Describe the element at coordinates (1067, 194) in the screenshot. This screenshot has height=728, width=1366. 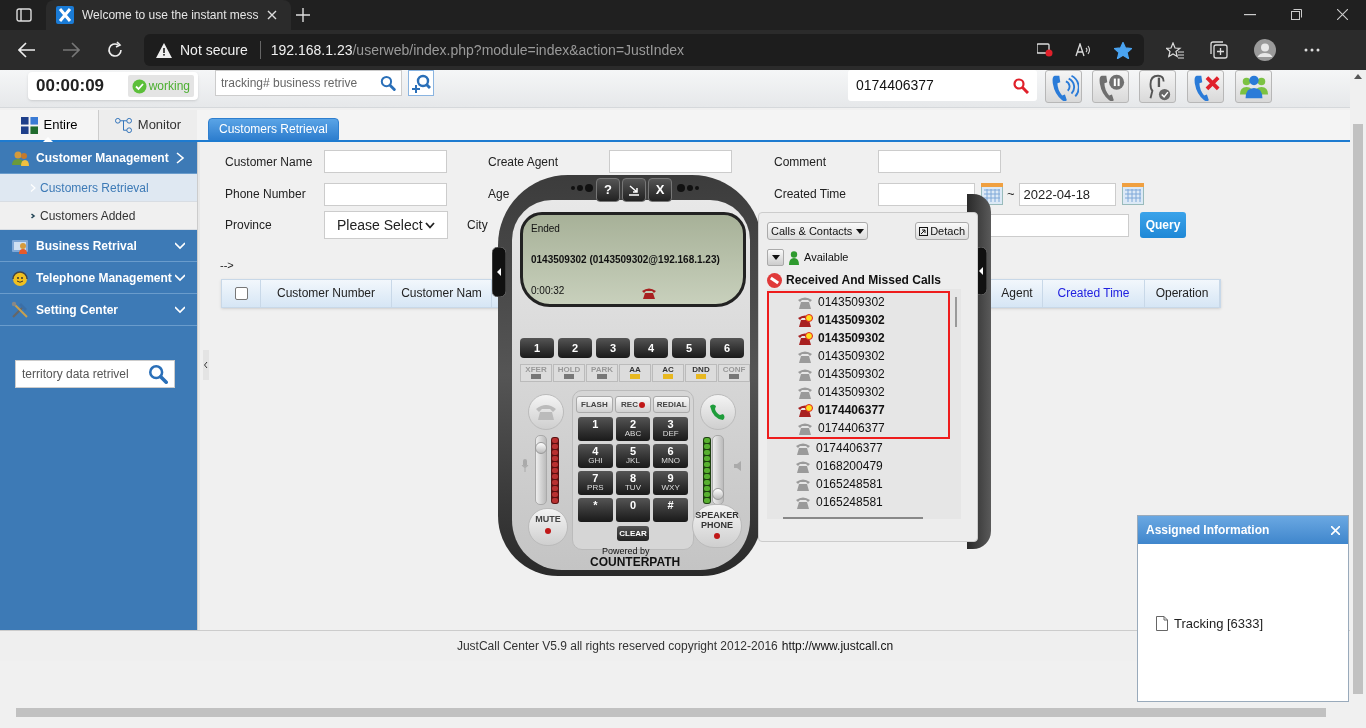
I see `date-field: 2022-04-18` at that location.